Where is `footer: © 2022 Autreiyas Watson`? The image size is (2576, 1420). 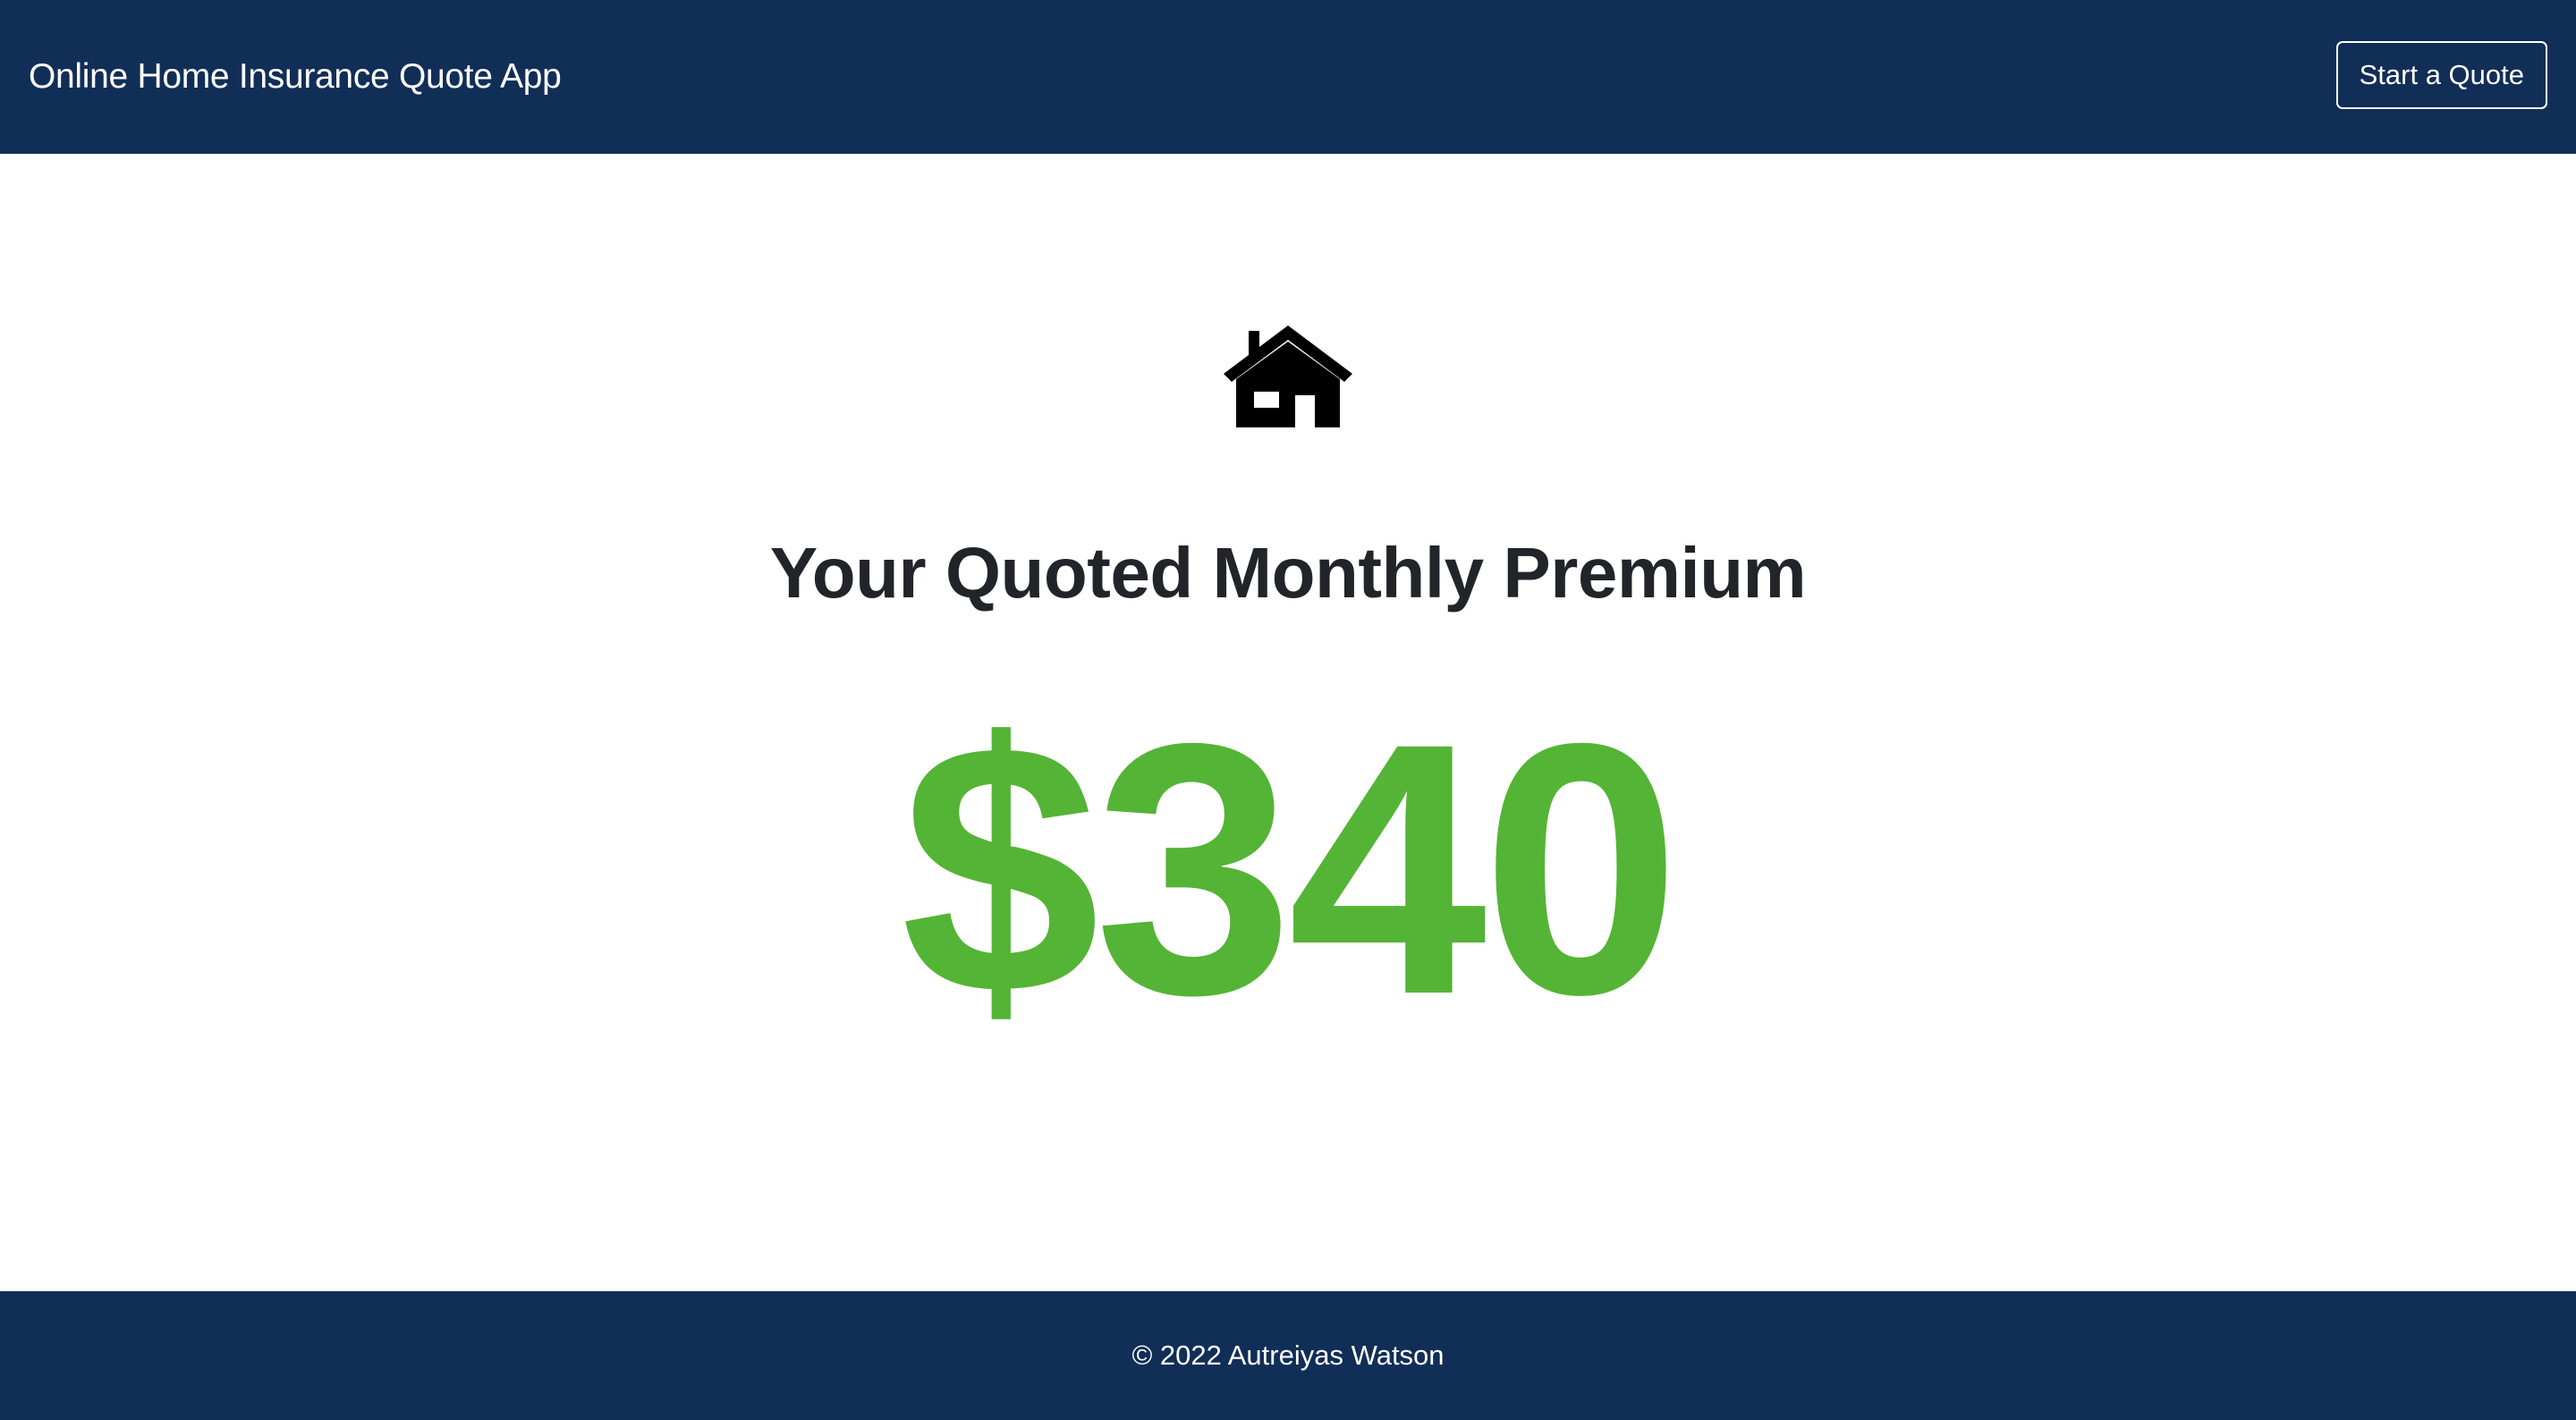
footer: © 2022 Autreiyas Watson is located at coordinates (1288, 1356).